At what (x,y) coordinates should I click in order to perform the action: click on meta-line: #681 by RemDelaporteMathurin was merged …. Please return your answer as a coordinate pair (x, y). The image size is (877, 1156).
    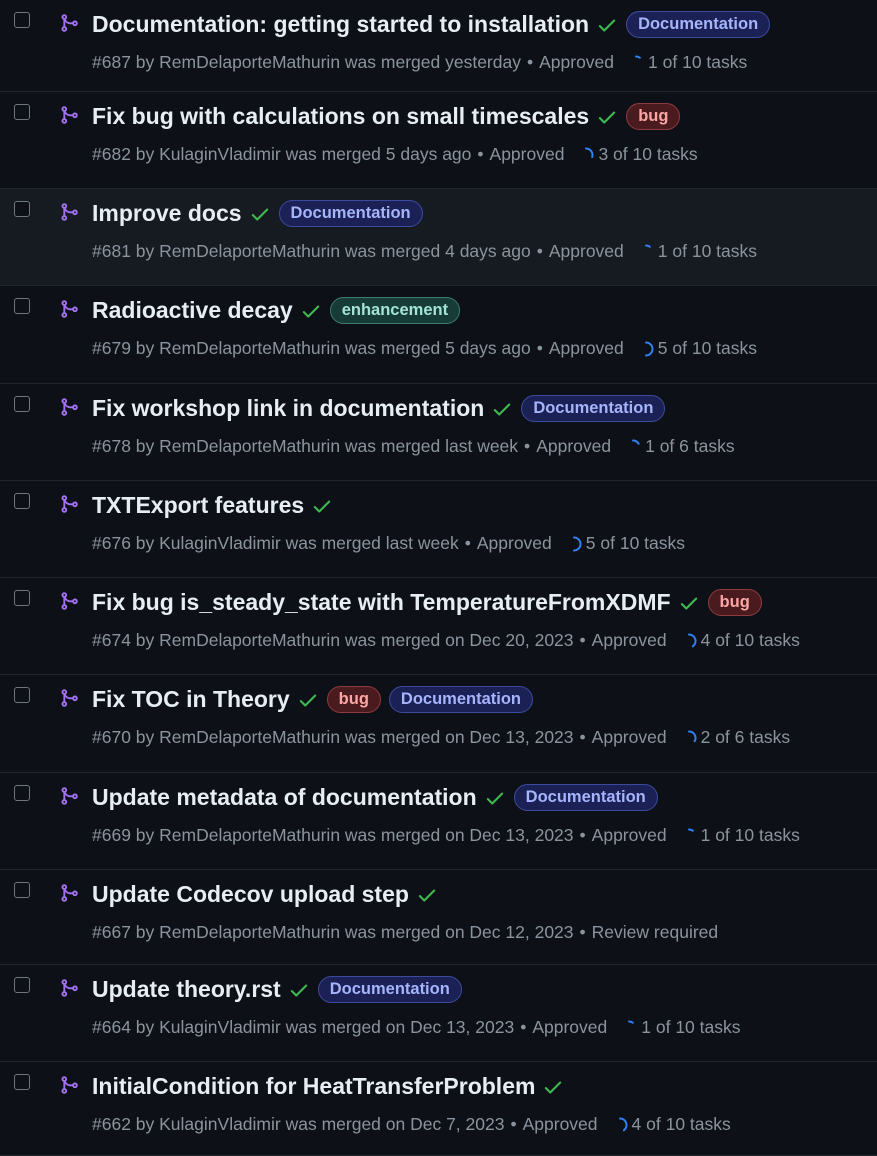
    Looking at the image, I should click on (424, 251).